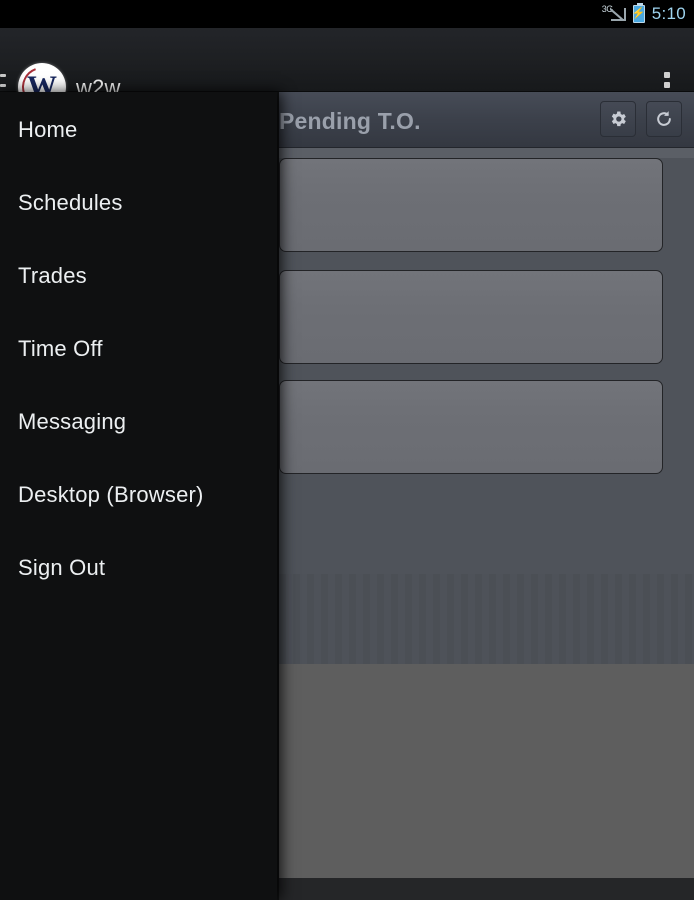  I want to click on refresh-button, so click(664, 119).